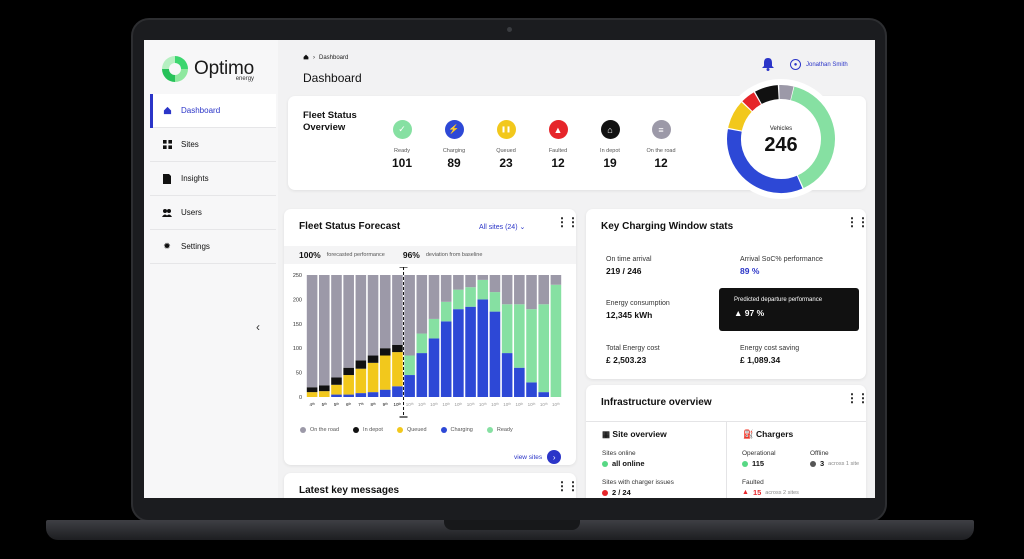  I want to click on sidebar-item-sites: Sites, so click(213, 145).